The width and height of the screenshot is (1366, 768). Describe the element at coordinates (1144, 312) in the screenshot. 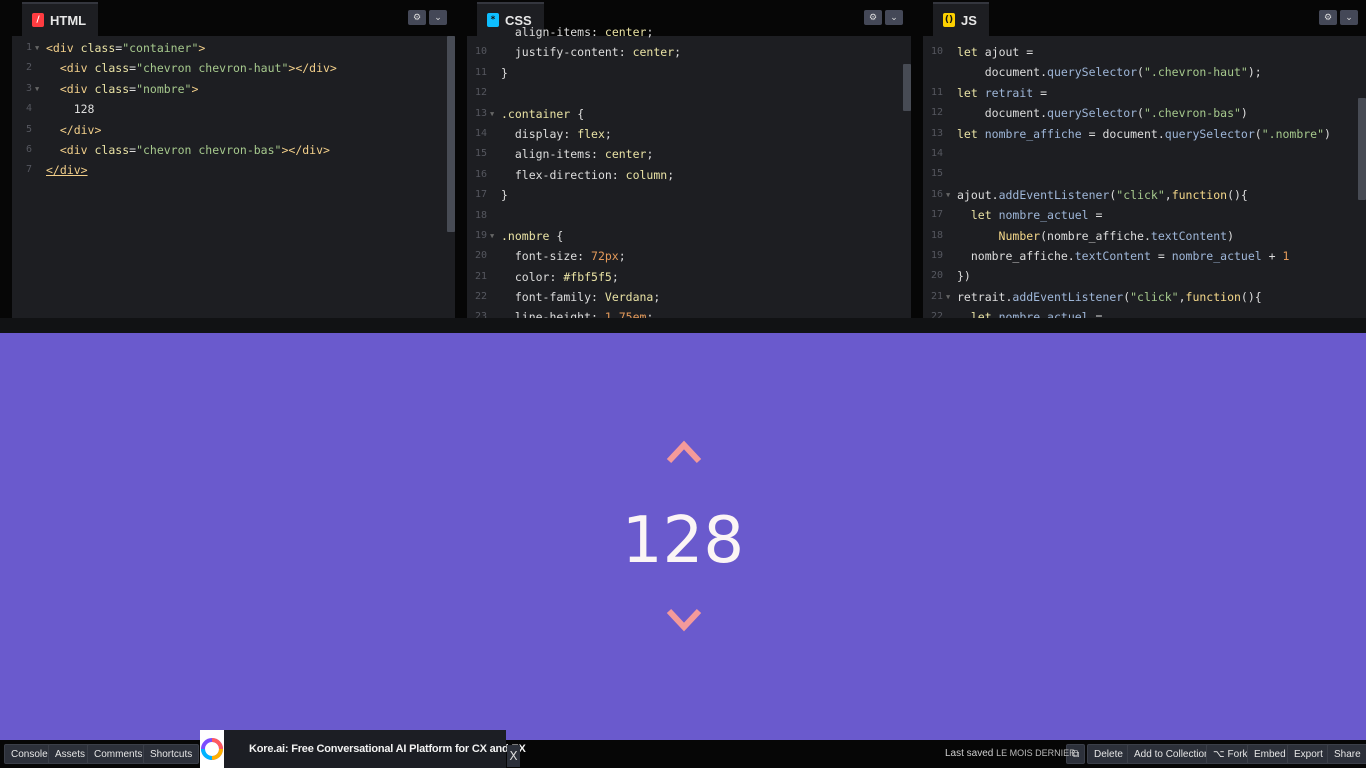

I see `code-line: 22 let nombre_actuel =` at that location.